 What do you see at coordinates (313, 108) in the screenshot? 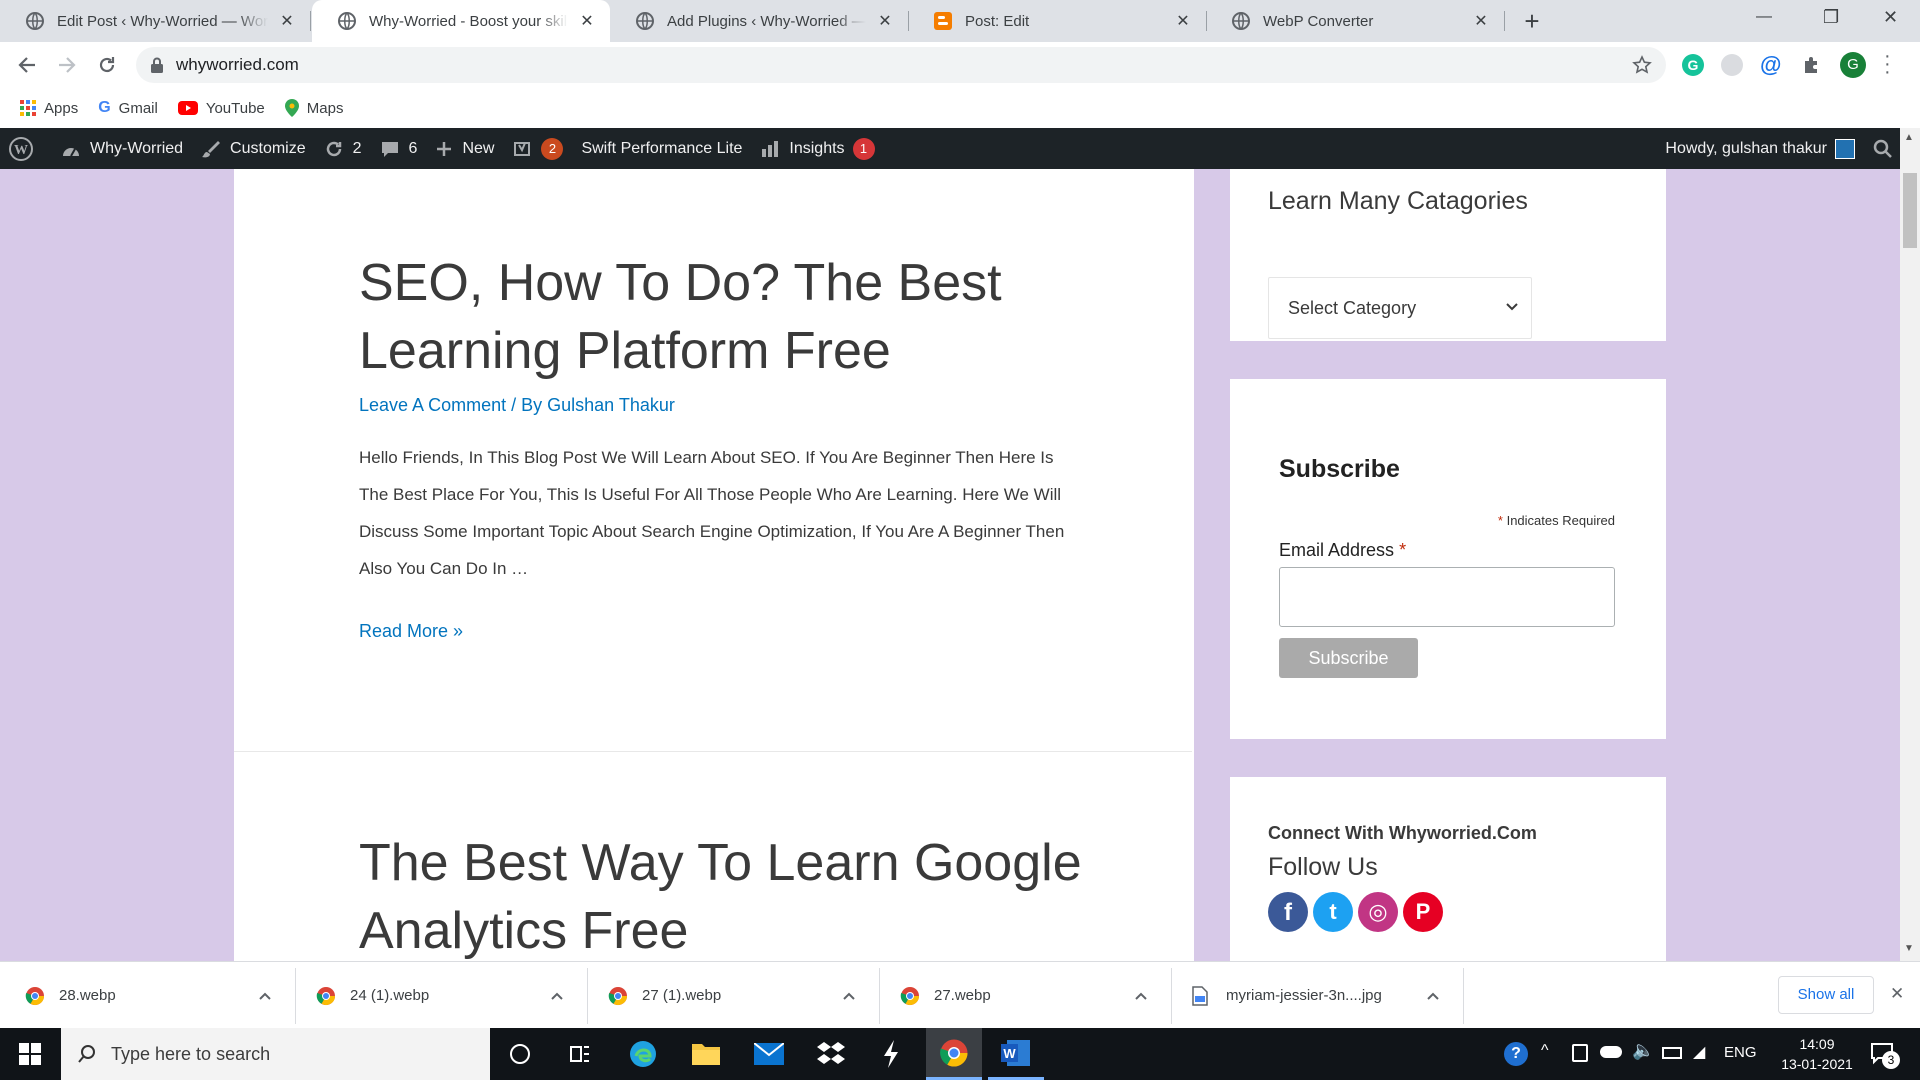
I see `bookmark-maps: Maps` at bounding box center [313, 108].